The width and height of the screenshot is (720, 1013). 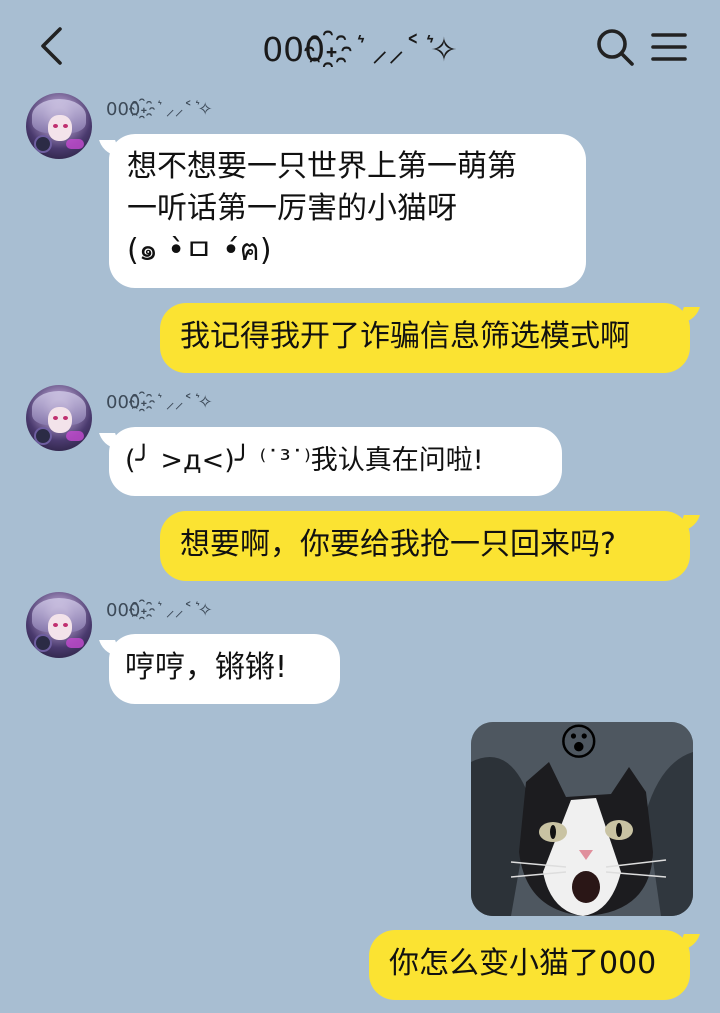 I want to click on search-button, so click(x=615, y=47).